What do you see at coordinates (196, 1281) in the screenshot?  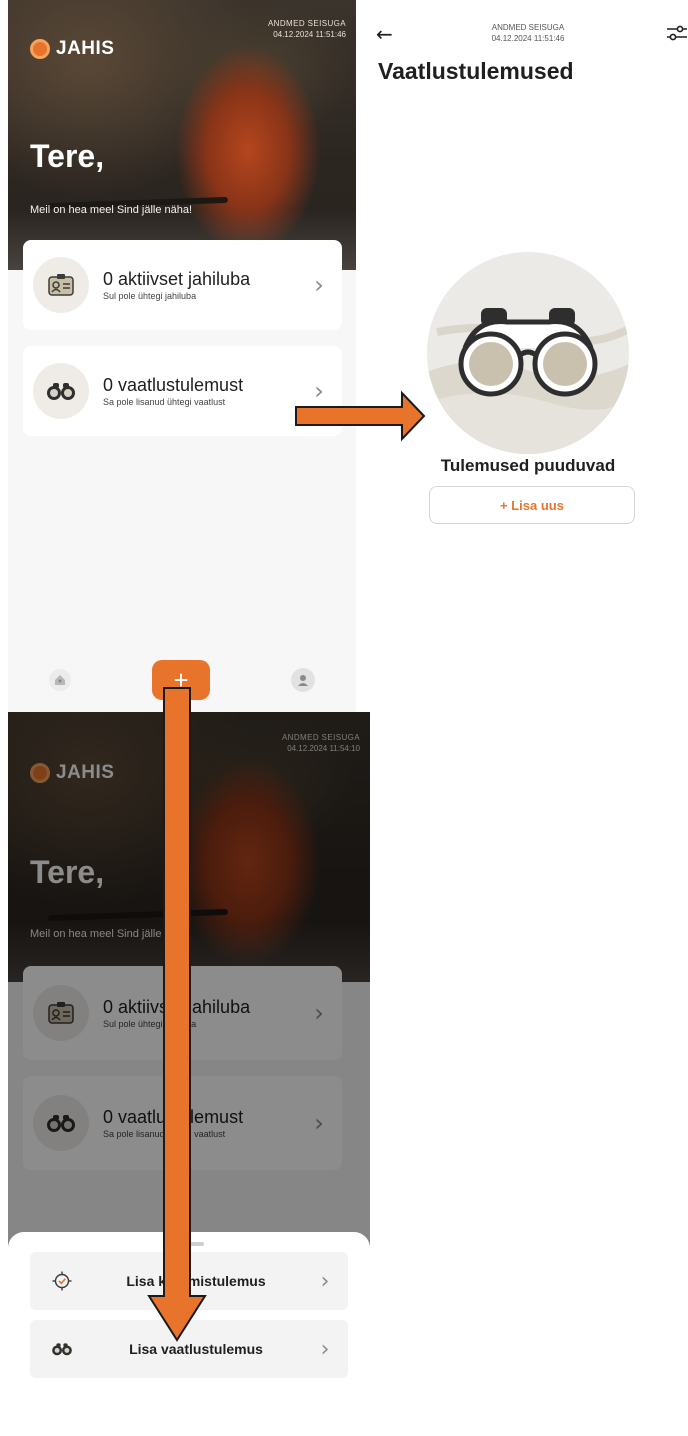 I see `add-harvest-label: Lisa küttimistulemus` at bounding box center [196, 1281].